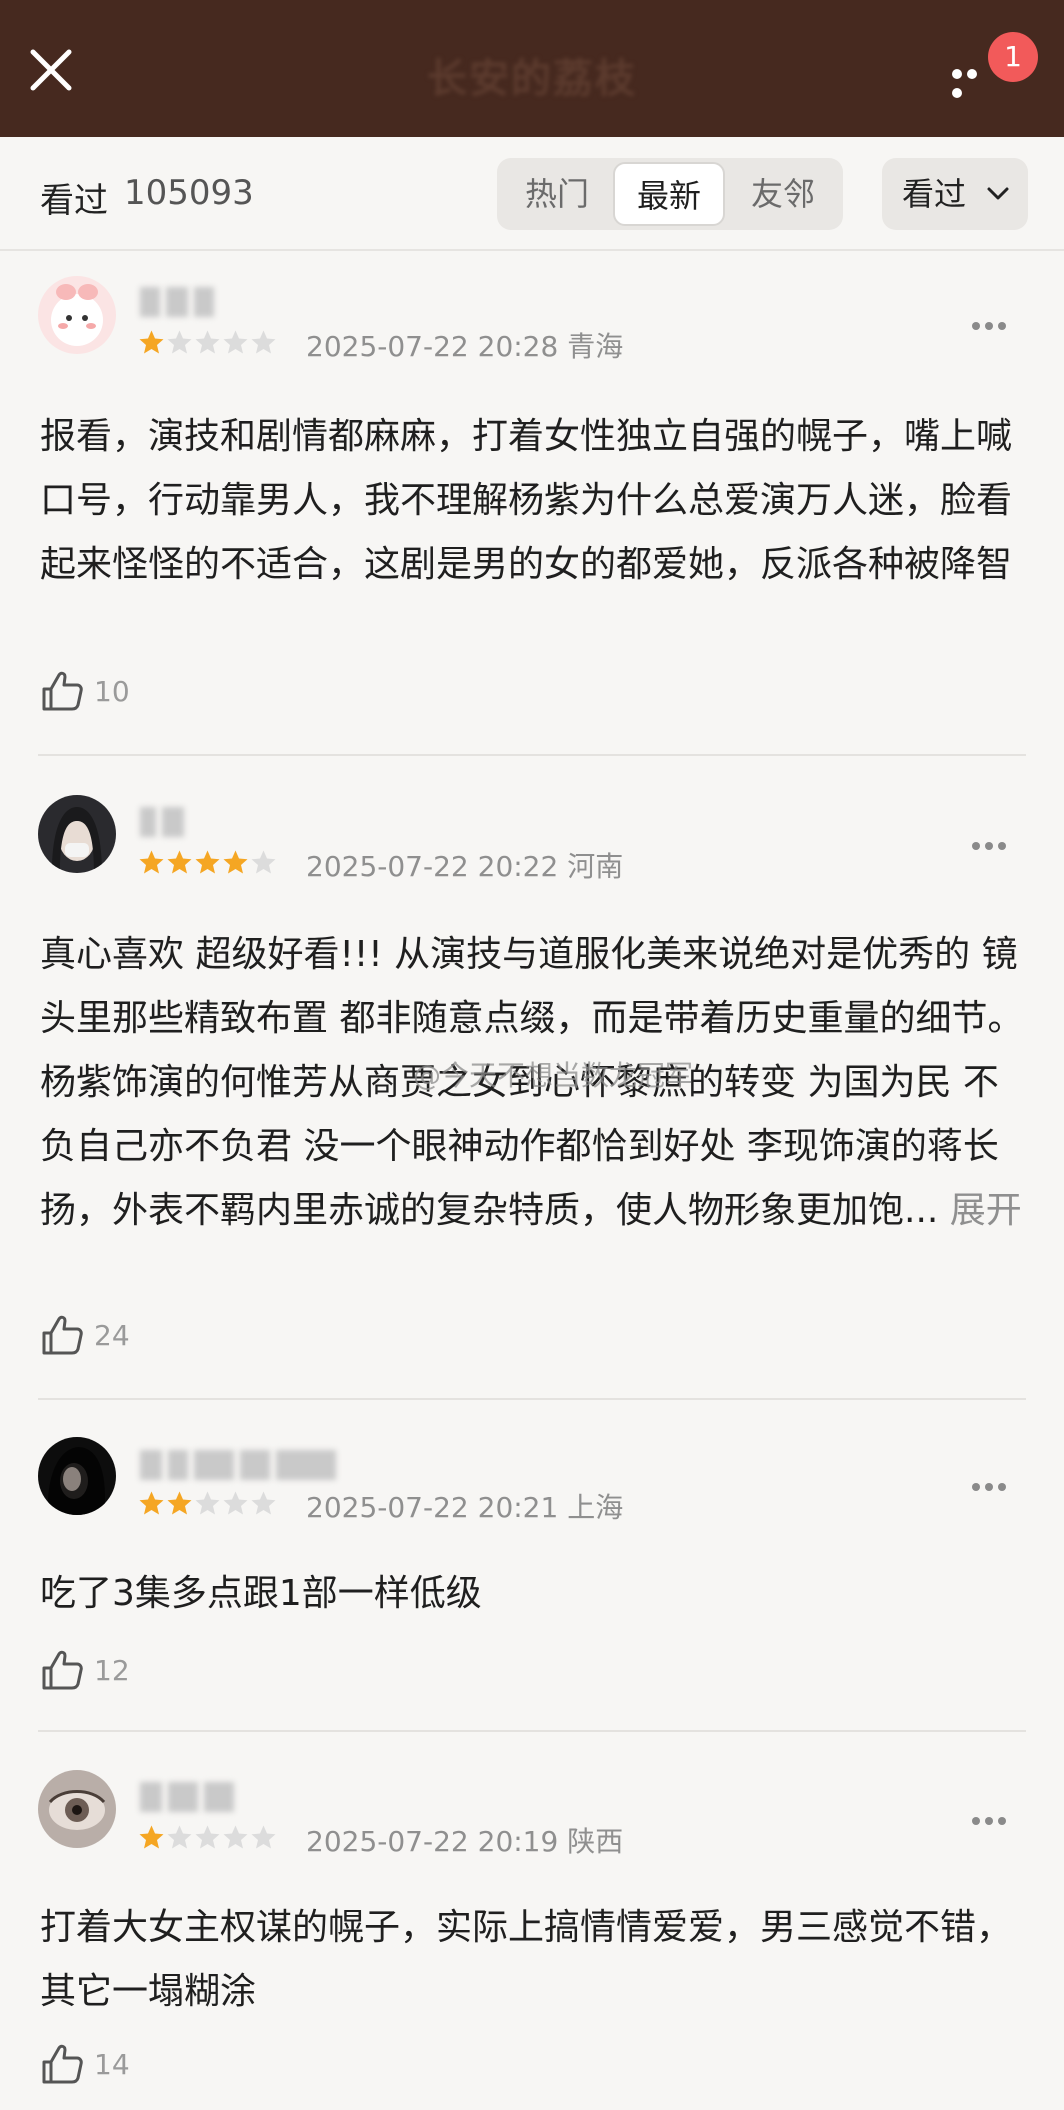  I want to click on review-text: 打着大女主权谋的幌子，实际上搞情情爱爱，男三感觉不错，其它一塌糊涂, so click(526, 1959).